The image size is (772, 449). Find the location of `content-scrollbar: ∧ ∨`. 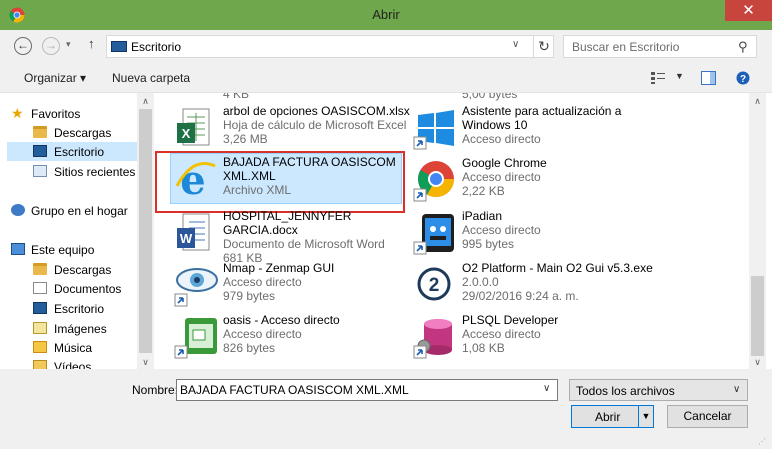

content-scrollbar: ∧ ∨ is located at coordinates (757, 231).